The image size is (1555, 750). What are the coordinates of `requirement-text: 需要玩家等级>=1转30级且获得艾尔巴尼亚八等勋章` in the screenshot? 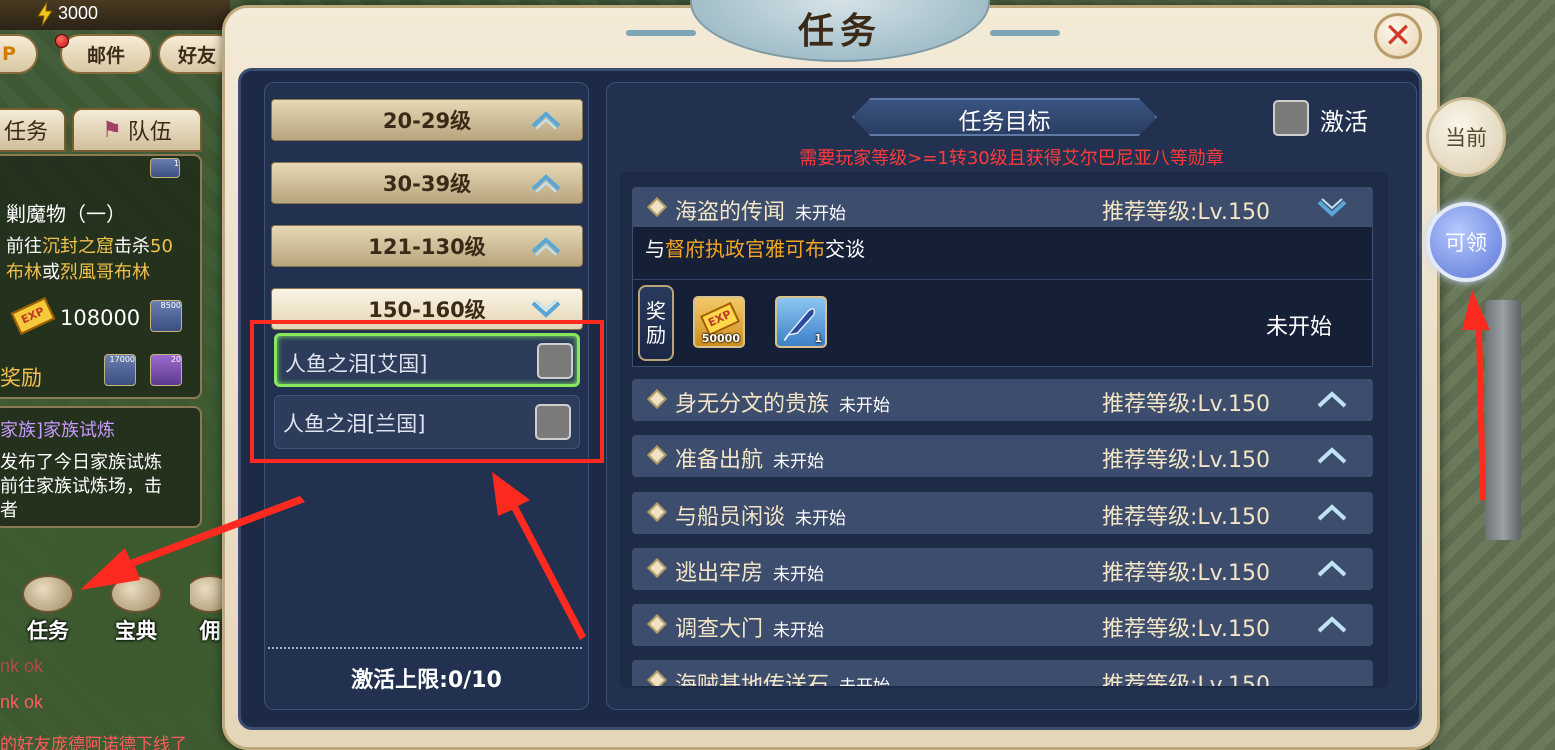 It's located at (1011, 158).